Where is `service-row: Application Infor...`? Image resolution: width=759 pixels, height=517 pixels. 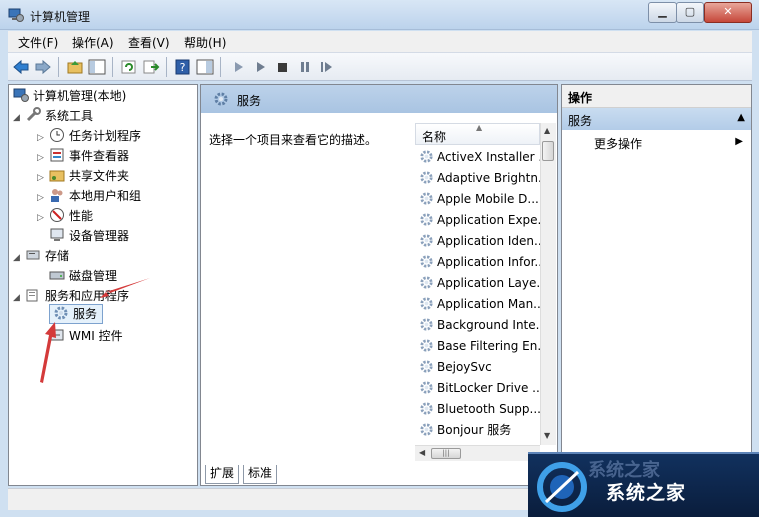
service-row: Application Infor... is located at coordinates (480, 262).